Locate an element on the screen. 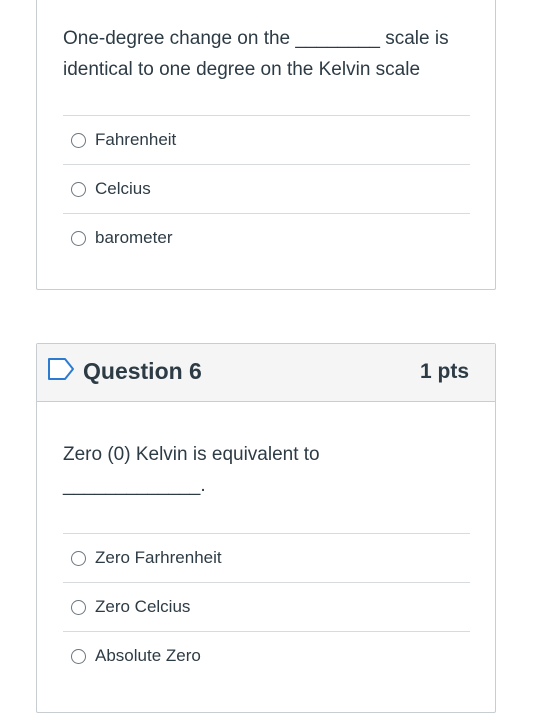  question-title: Question 6 is located at coordinates (142, 371).